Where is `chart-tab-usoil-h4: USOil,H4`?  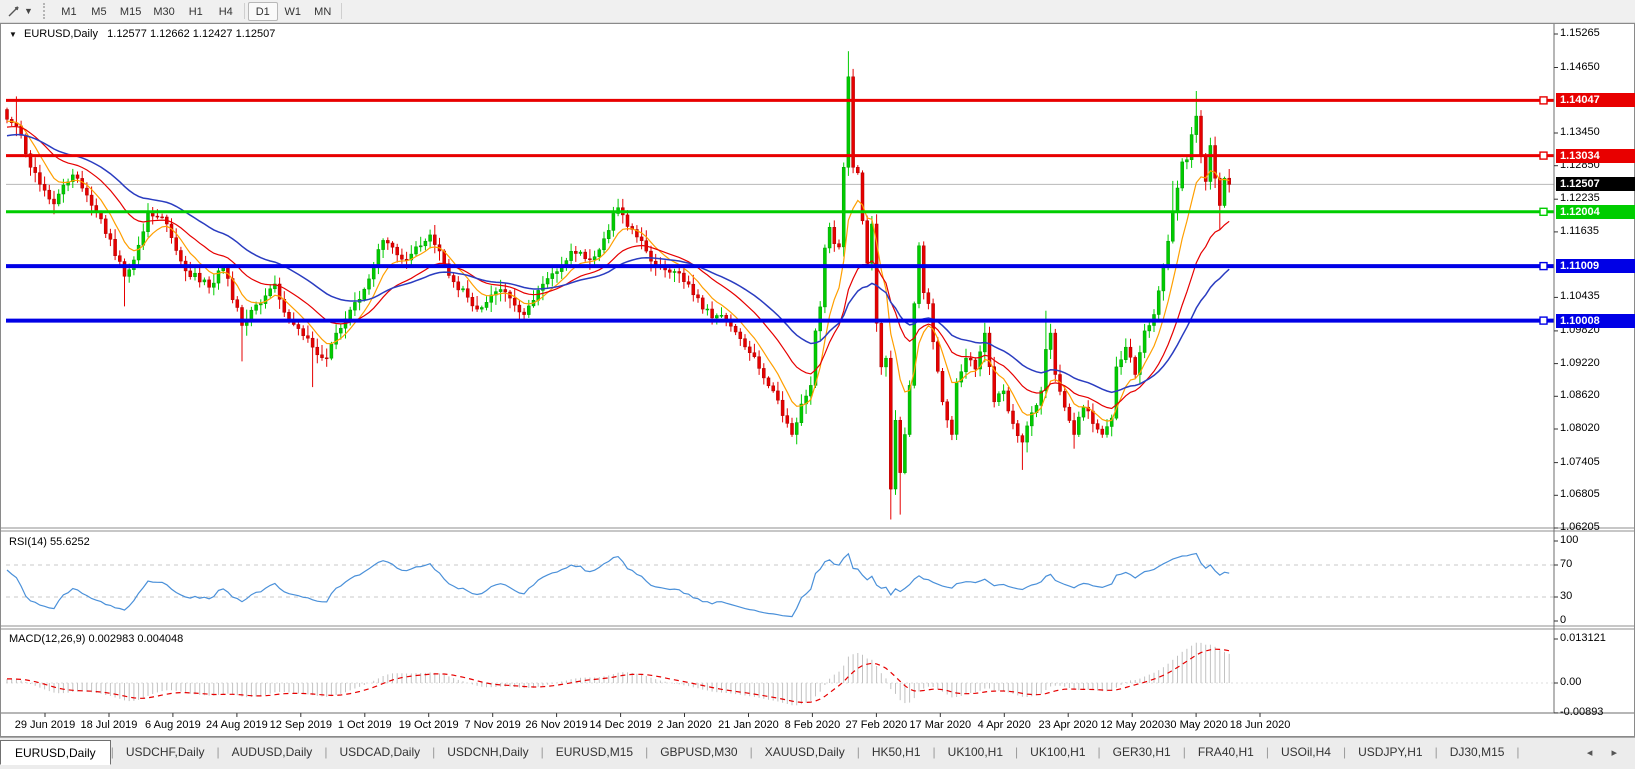 chart-tab-usoil-h4: USOil,H4 is located at coordinates (1306, 751).